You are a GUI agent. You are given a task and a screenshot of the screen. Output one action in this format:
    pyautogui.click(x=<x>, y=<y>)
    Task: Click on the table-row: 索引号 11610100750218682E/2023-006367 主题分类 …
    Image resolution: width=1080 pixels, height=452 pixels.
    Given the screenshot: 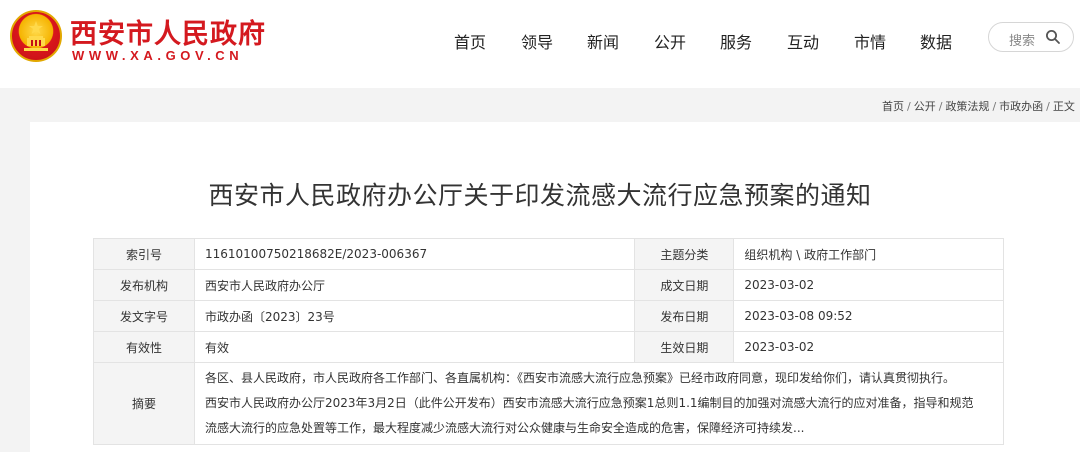 What is the action you would take?
    pyautogui.click(x=548, y=254)
    